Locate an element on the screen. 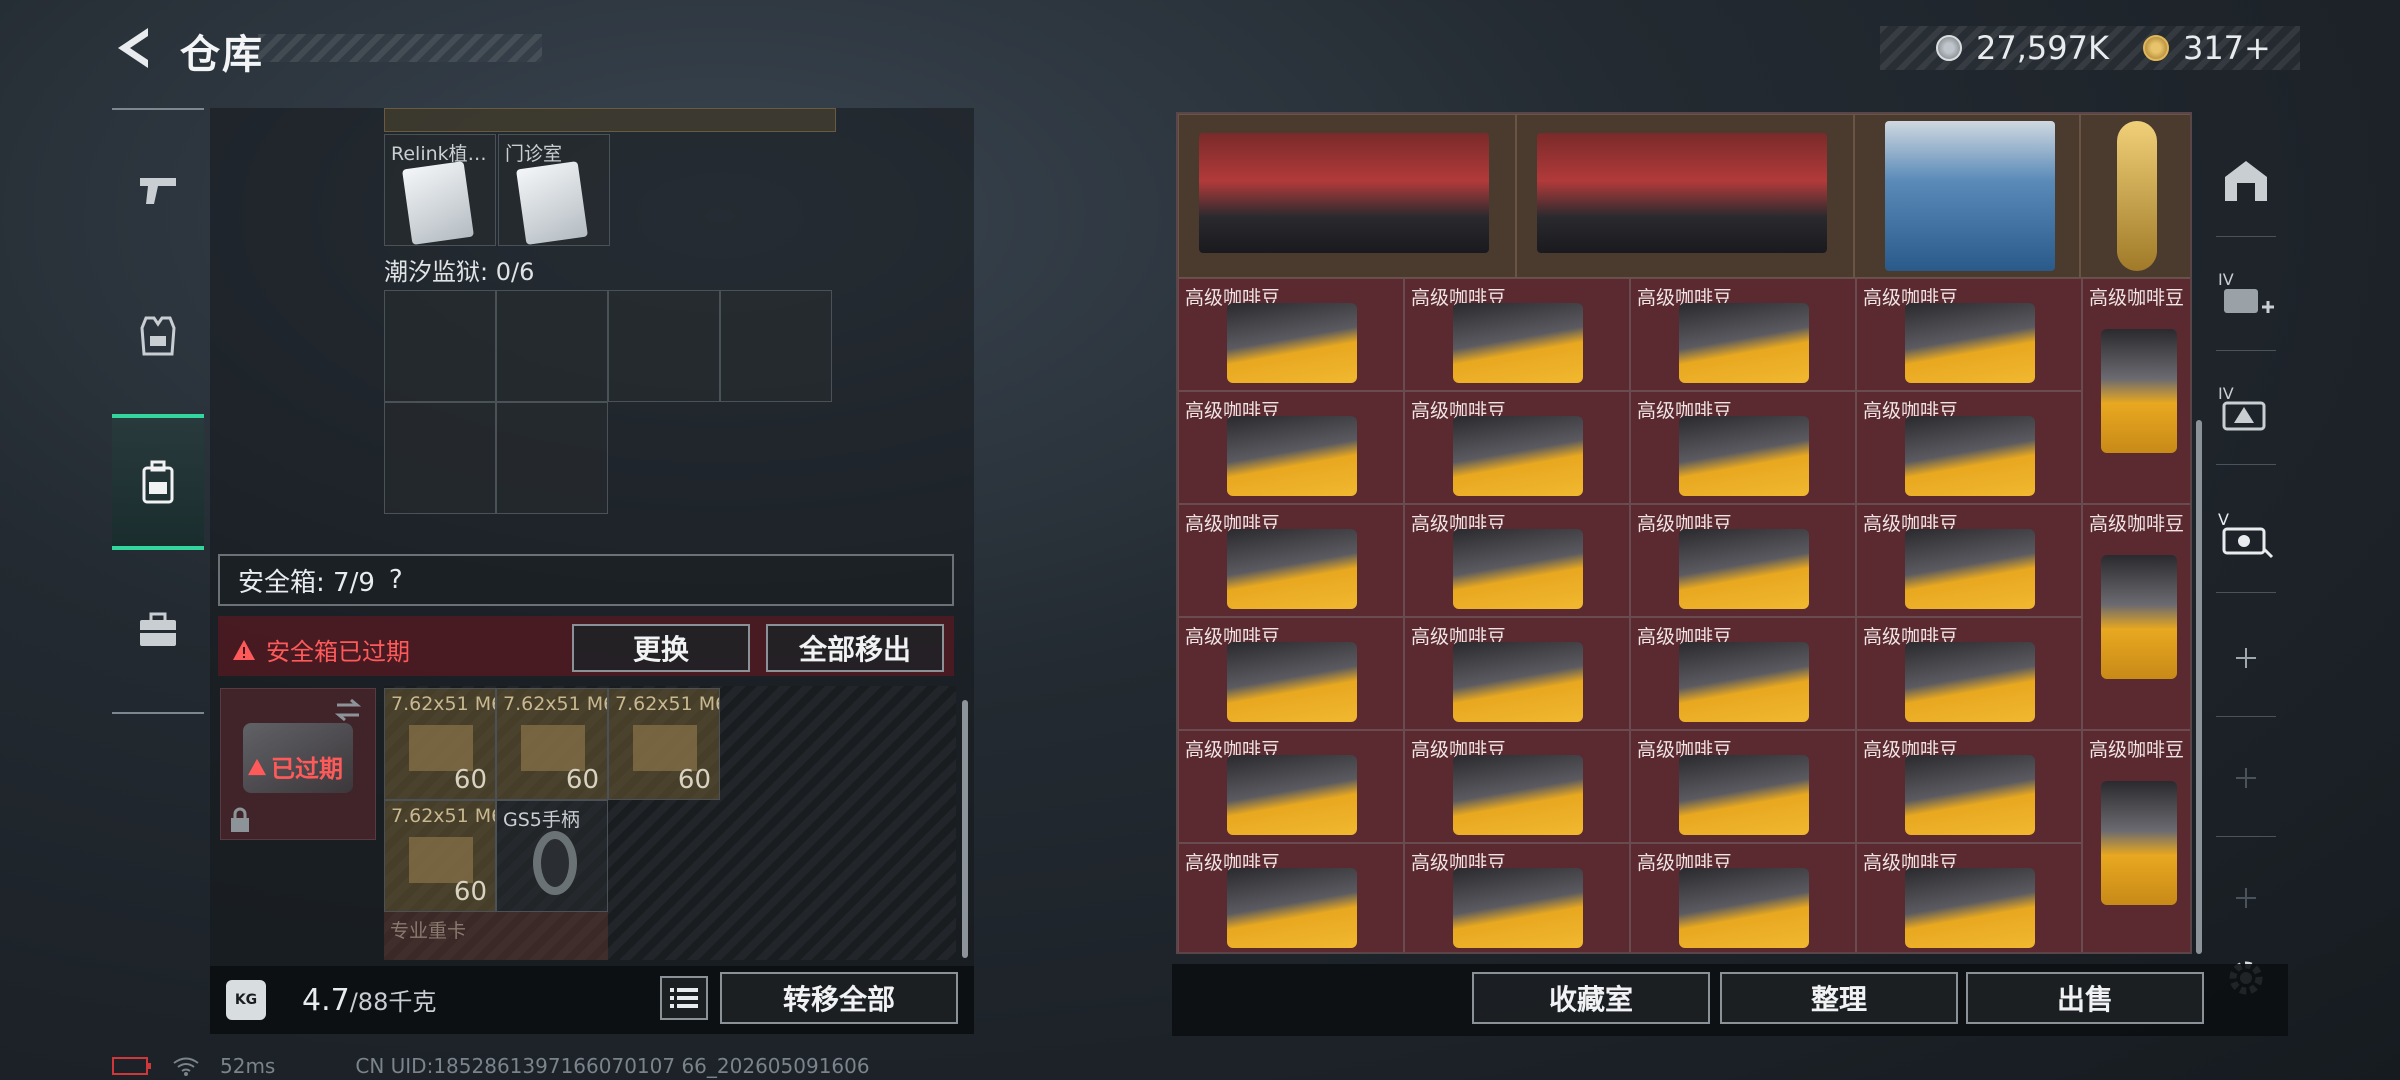 The height and width of the screenshot is (1080, 2400). transfer-all-button: 转移全部 is located at coordinates (839, 998).